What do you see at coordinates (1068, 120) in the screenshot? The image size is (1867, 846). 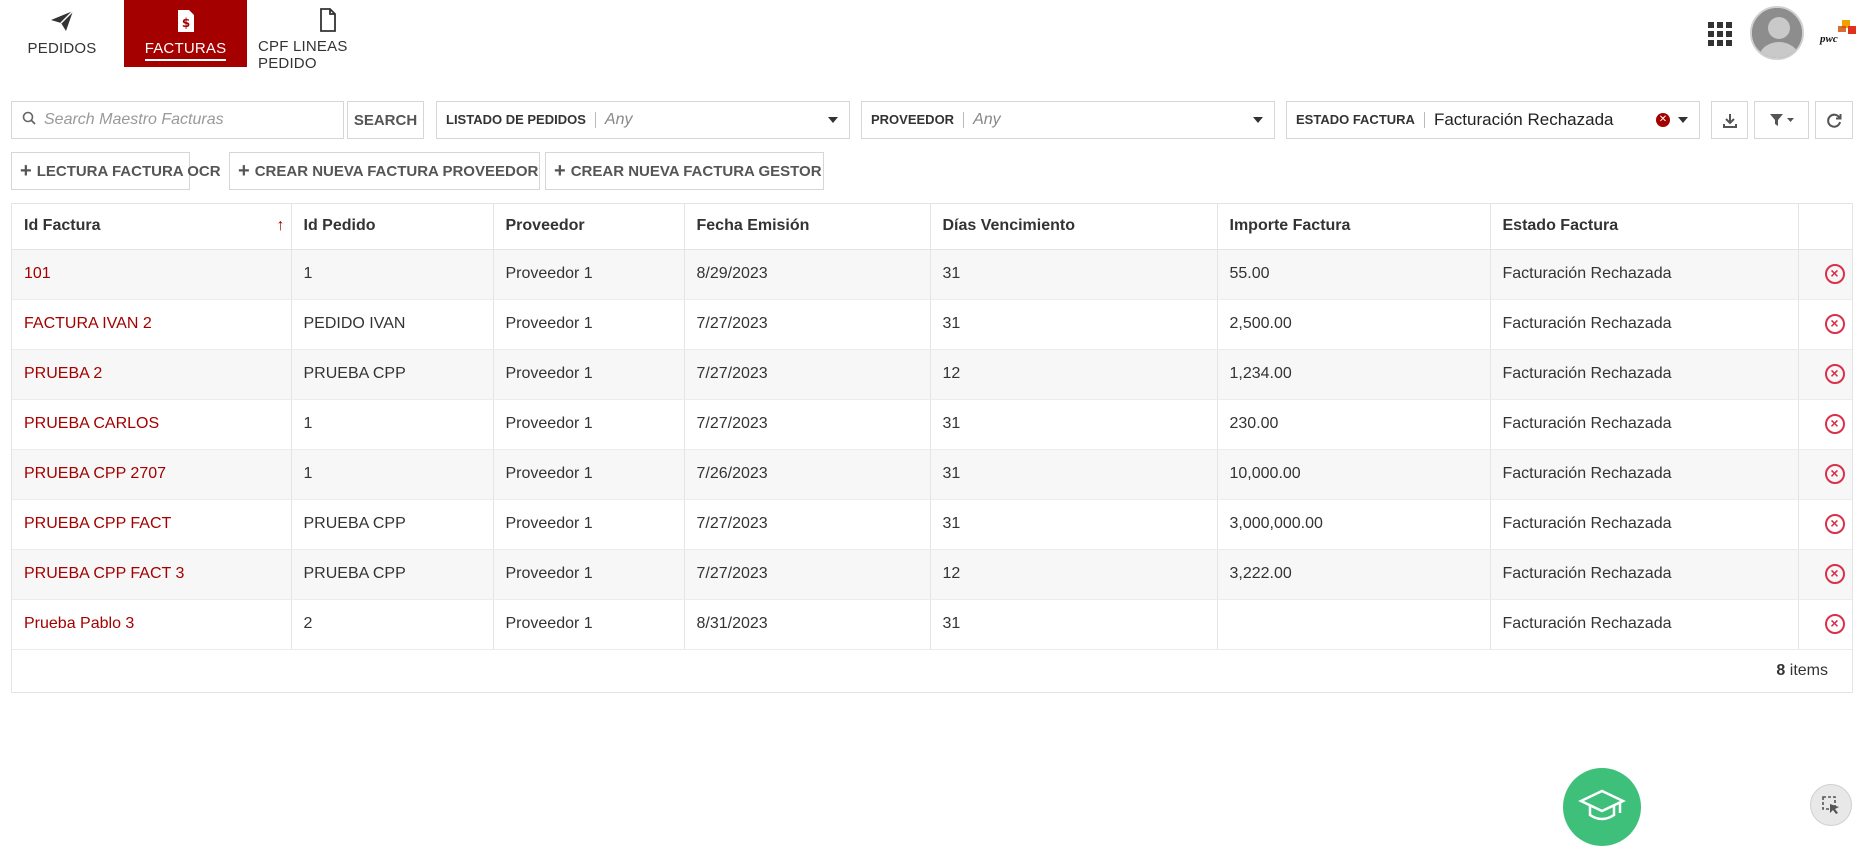 I see `proveedor-dropdown: PROVEEDOR Any` at bounding box center [1068, 120].